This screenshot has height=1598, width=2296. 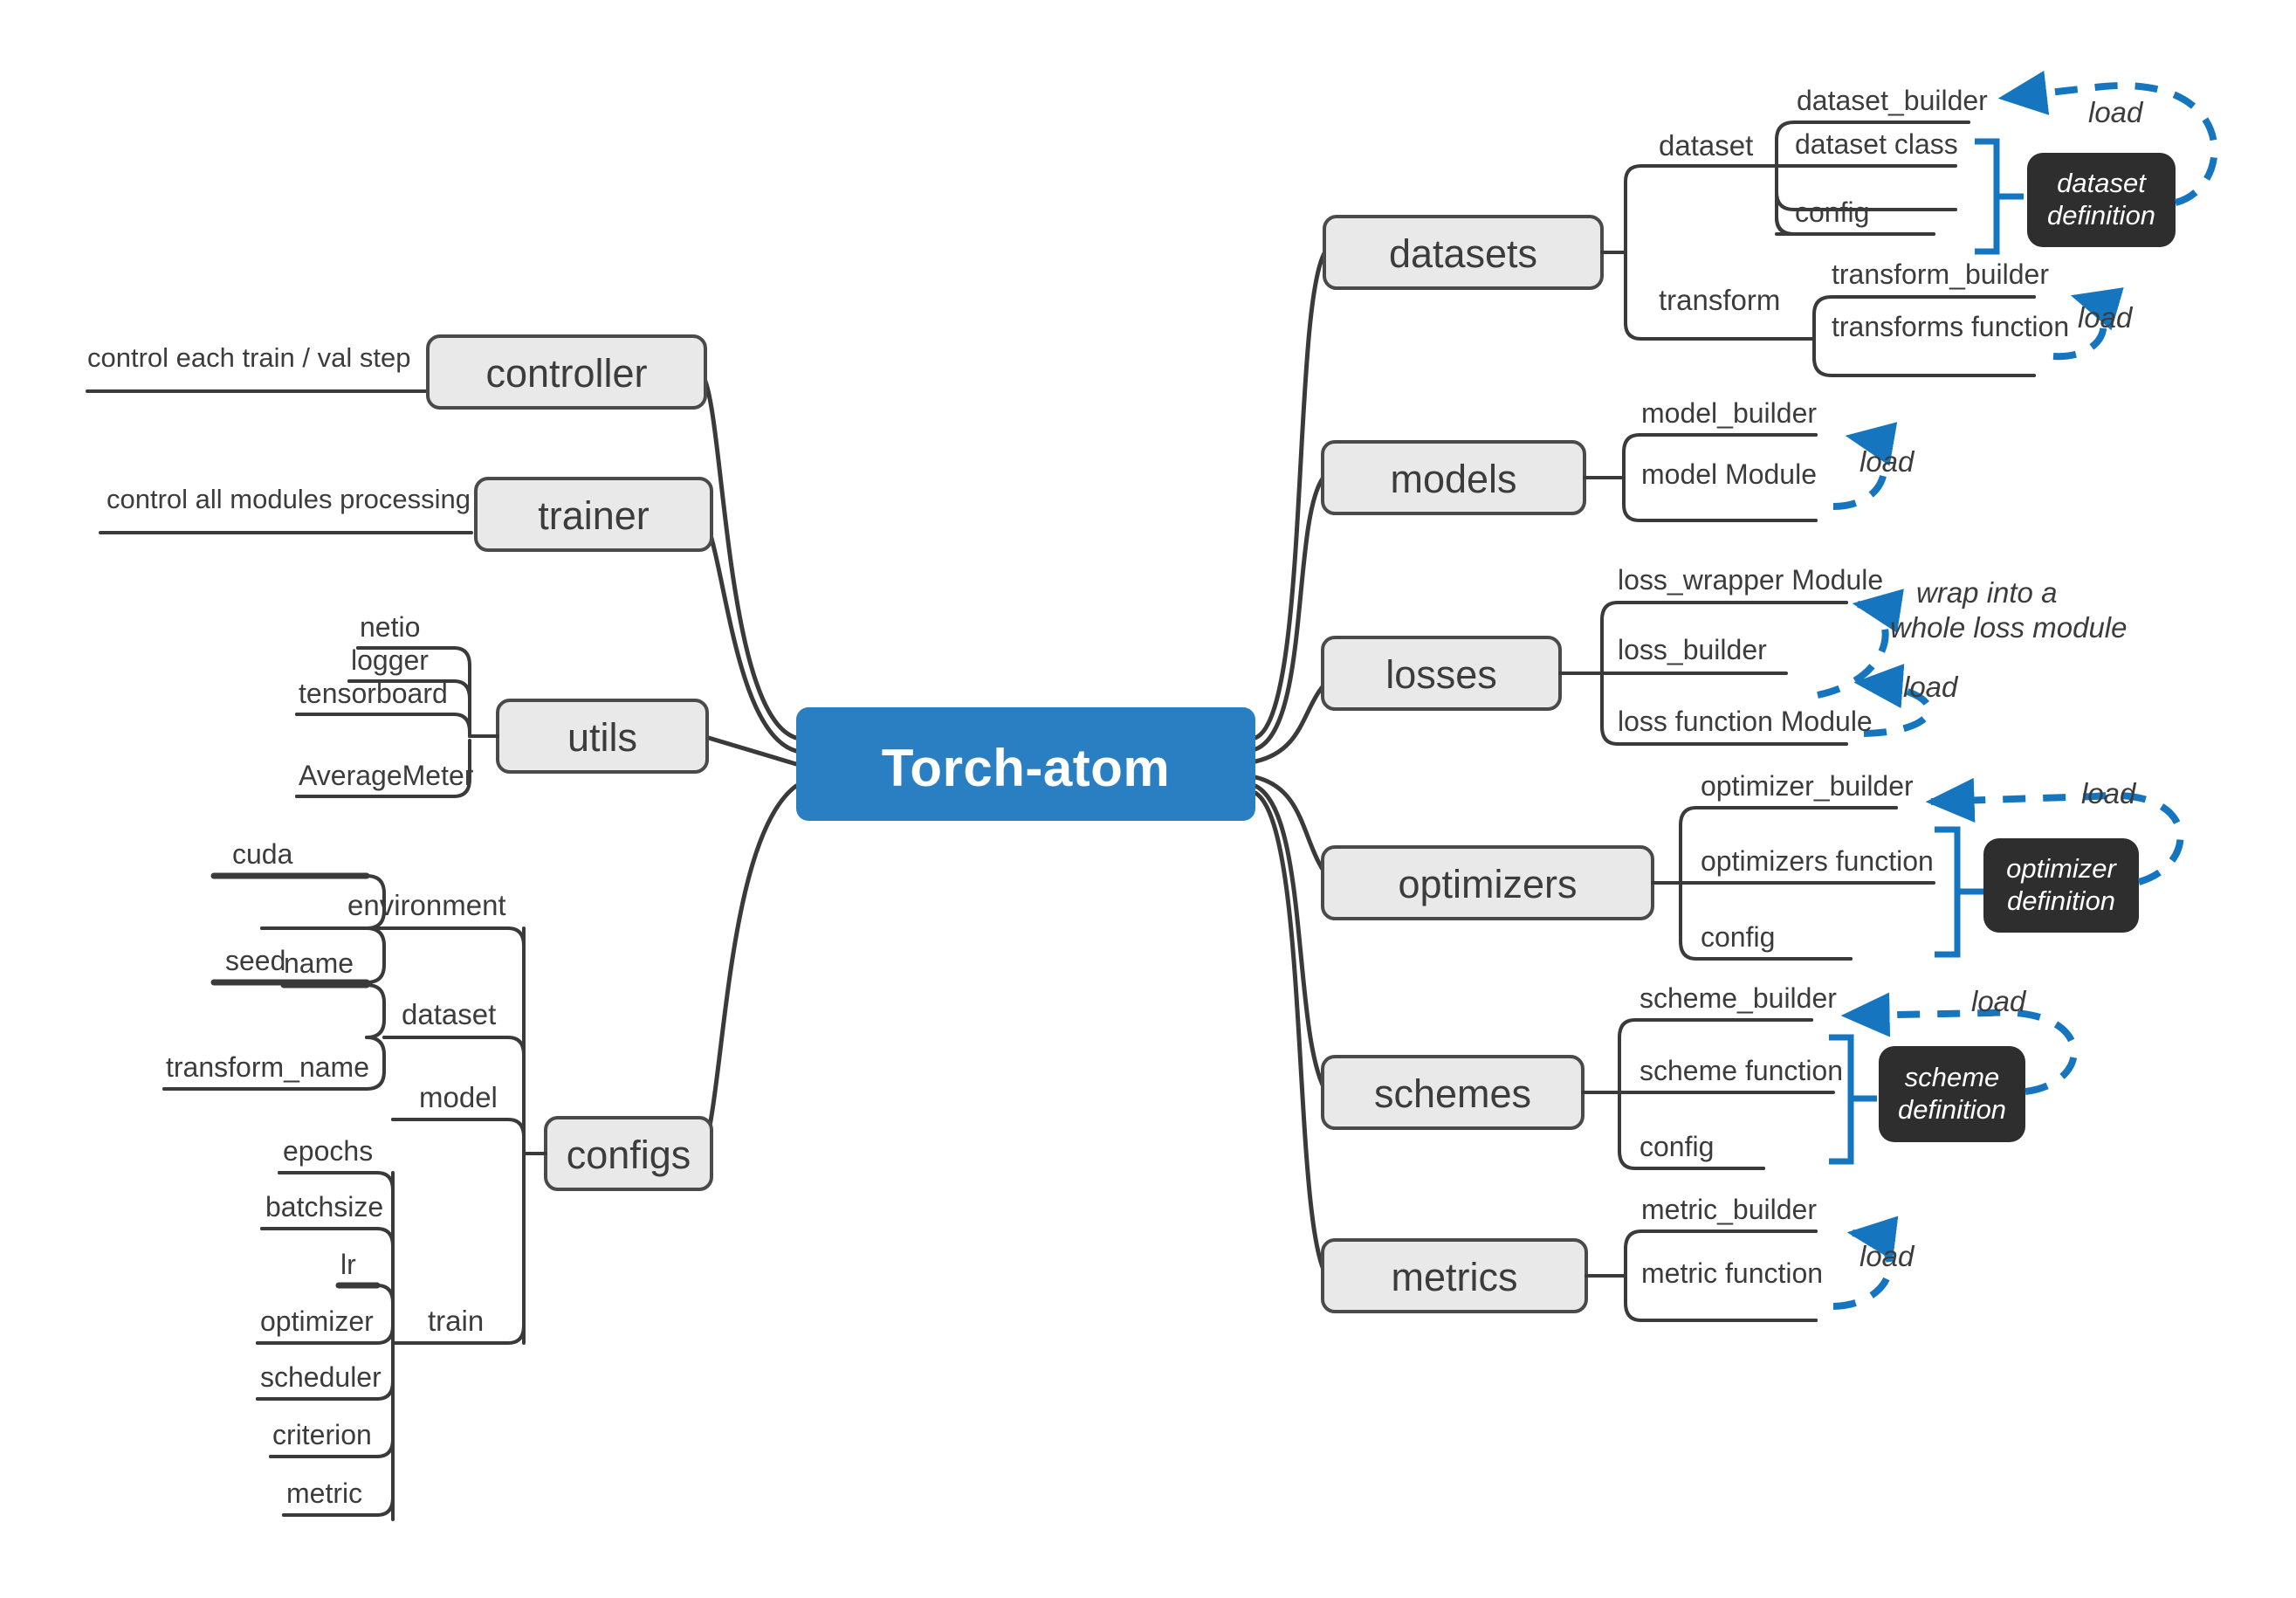 What do you see at coordinates (1488, 884) in the screenshot?
I see `node-optimizers-label: optimizers` at bounding box center [1488, 884].